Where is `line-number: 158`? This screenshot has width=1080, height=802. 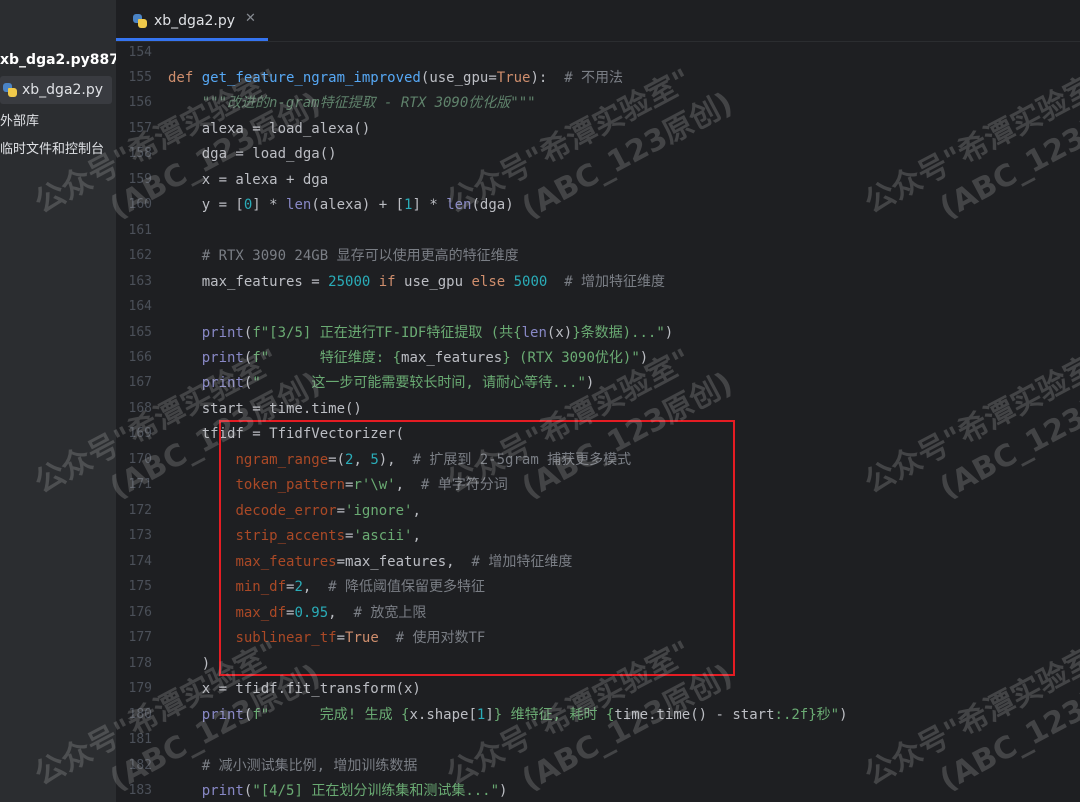
line-number: 158 is located at coordinates (140, 153).